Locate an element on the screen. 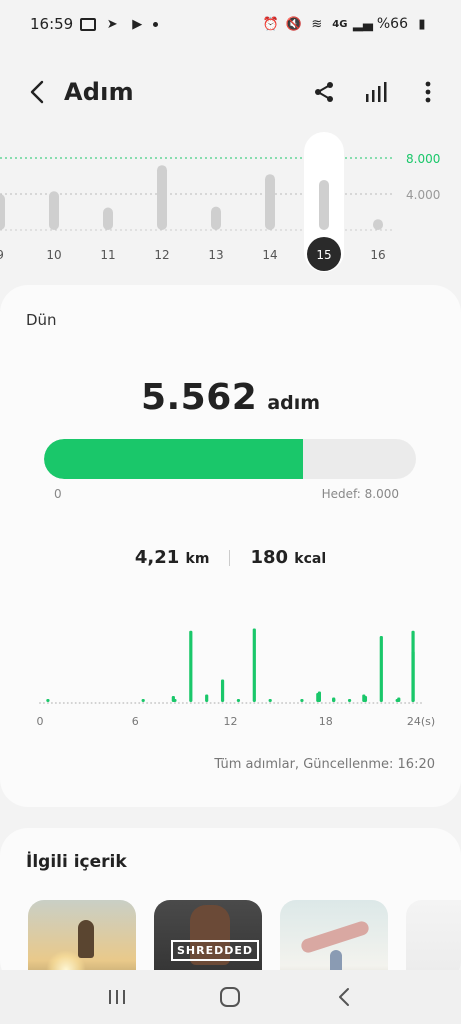 The image size is (461, 1024). home-button is located at coordinates (230, 997).